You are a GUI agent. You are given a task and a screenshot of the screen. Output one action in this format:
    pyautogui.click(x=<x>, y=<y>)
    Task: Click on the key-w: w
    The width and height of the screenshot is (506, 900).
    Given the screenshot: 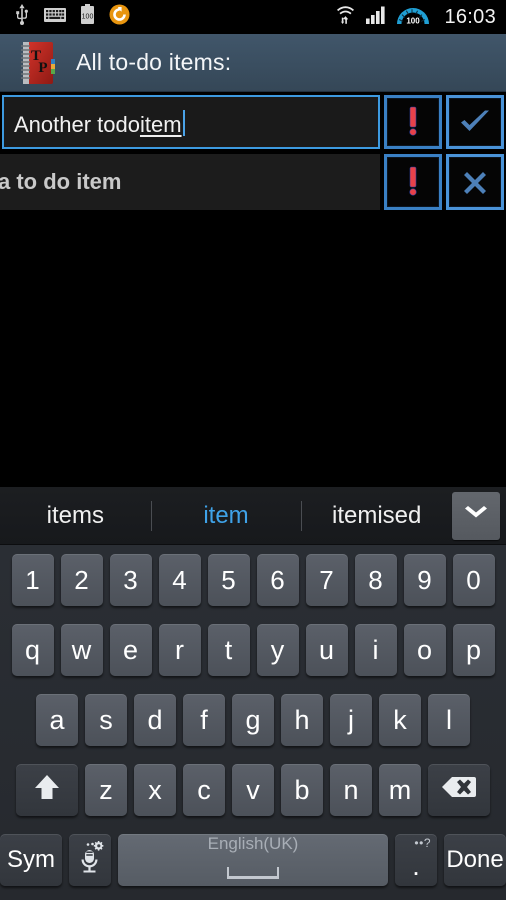 What is the action you would take?
    pyautogui.click(x=81, y=650)
    